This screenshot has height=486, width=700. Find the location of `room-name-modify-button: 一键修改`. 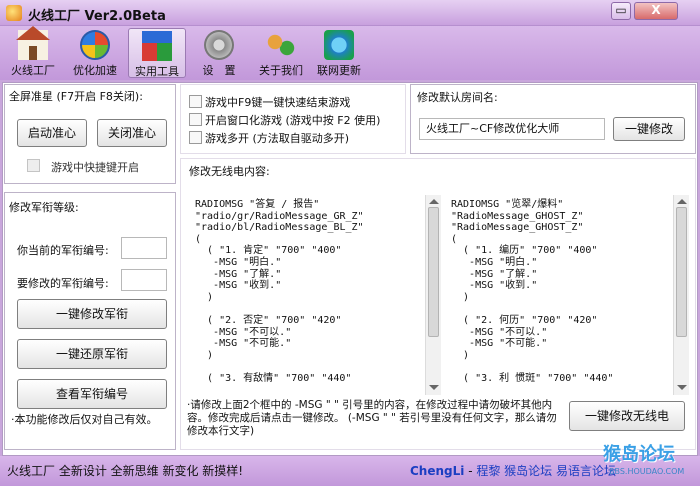

room-name-modify-button: 一键修改 is located at coordinates (649, 129).